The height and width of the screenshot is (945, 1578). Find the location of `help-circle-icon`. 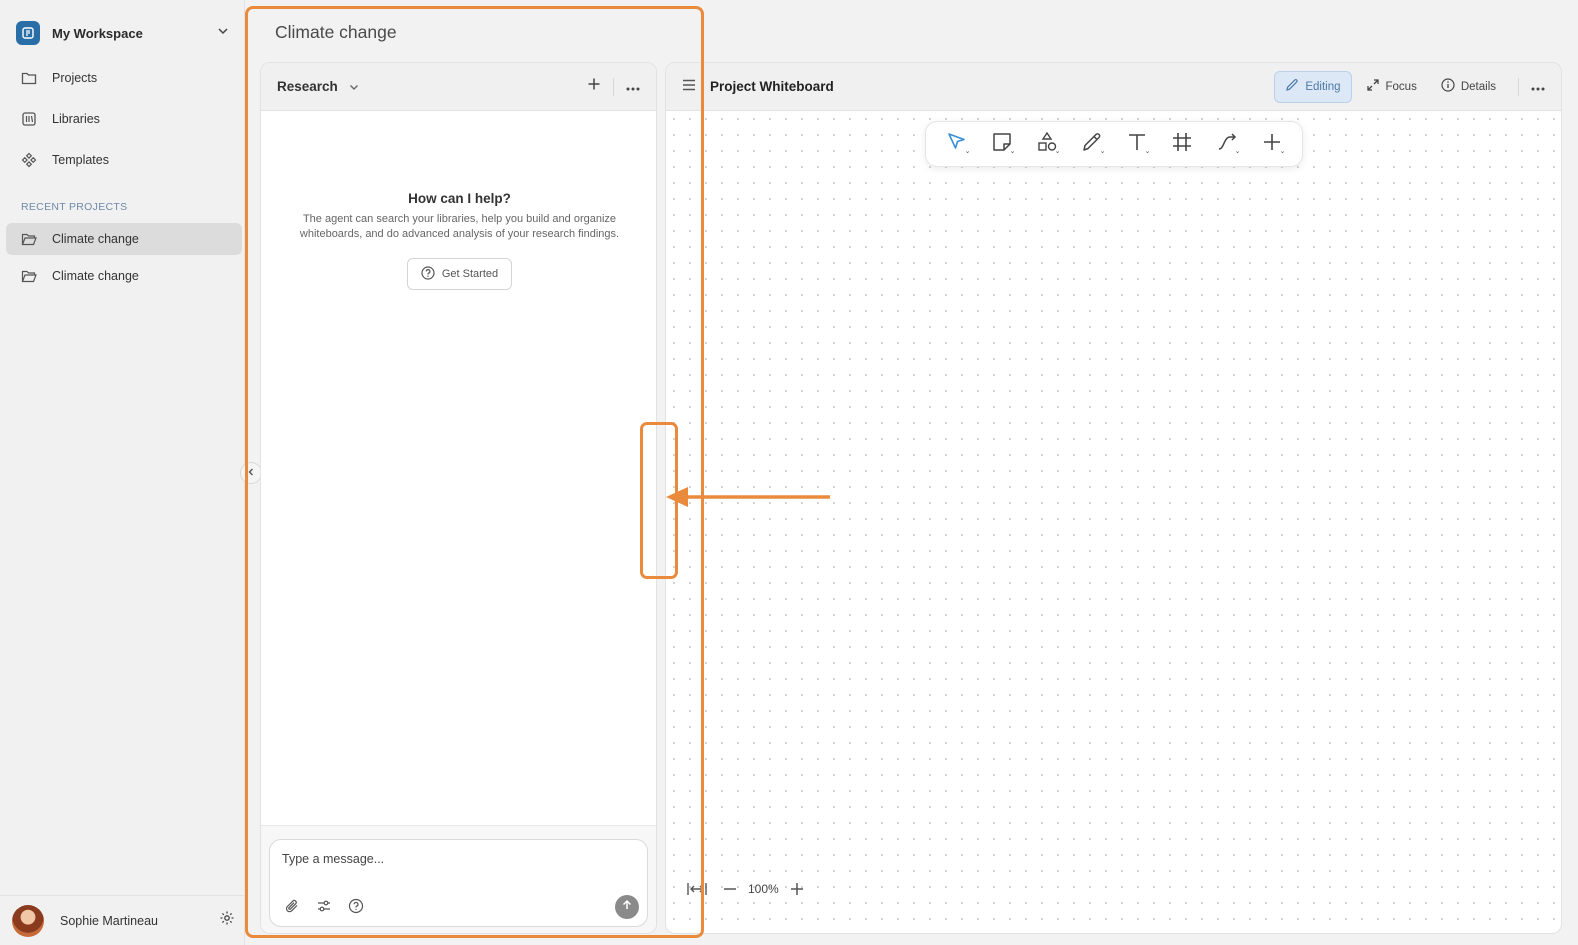

help-circle-icon is located at coordinates (356, 906).